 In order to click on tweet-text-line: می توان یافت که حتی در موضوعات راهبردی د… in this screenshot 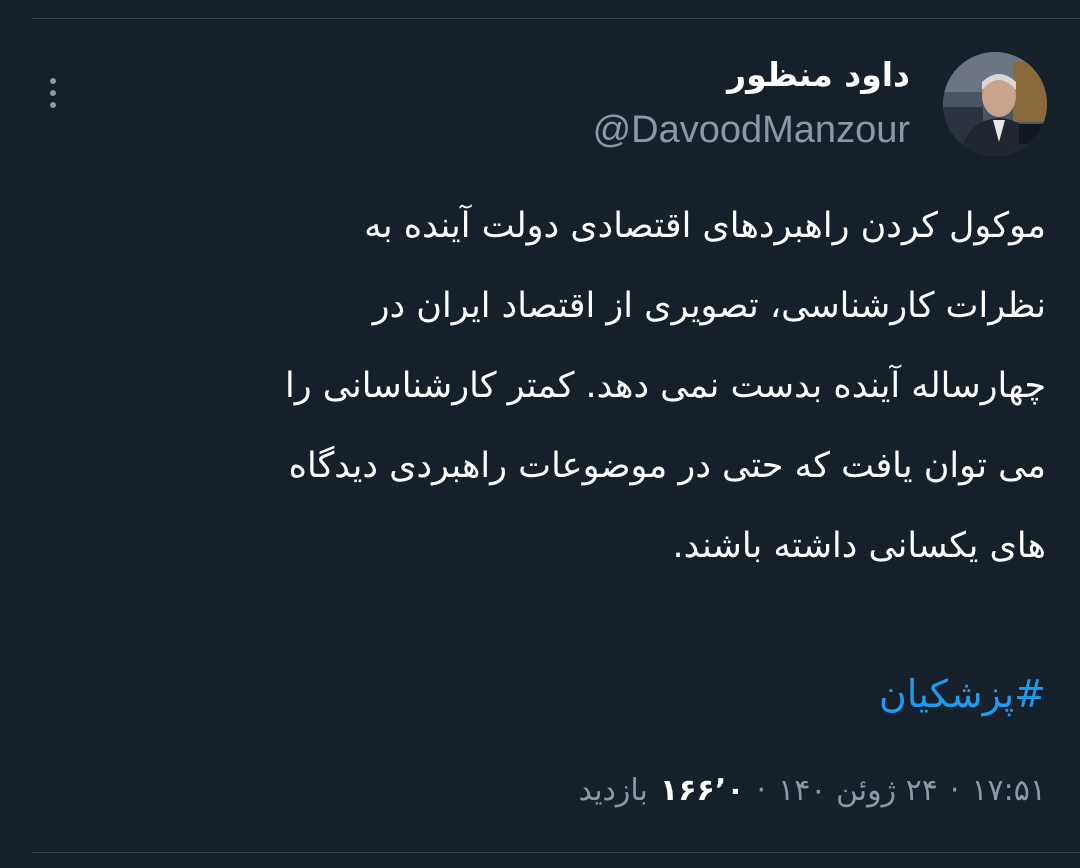, I will do `click(667, 466)`.